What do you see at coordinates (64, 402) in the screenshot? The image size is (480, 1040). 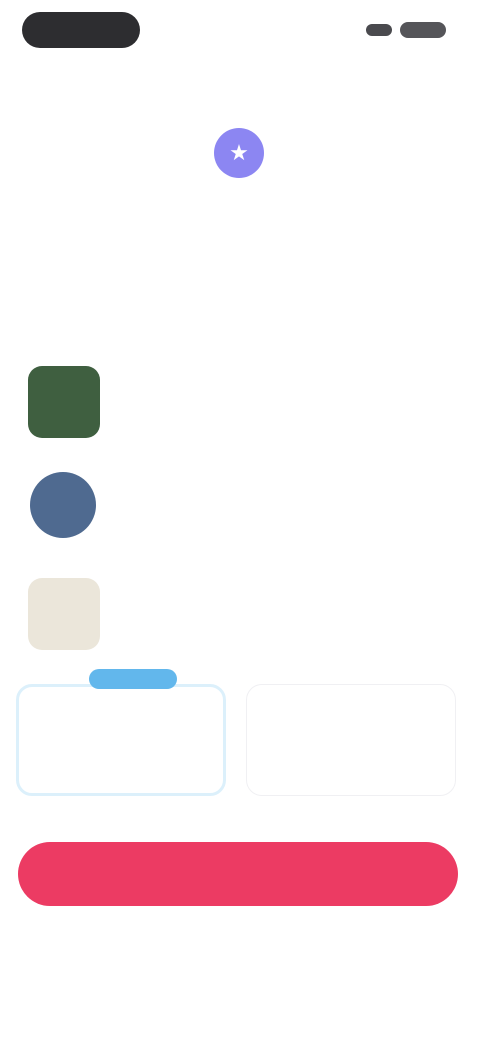 I see `feature-thumbnail-green` at bounding box center [64, 402].